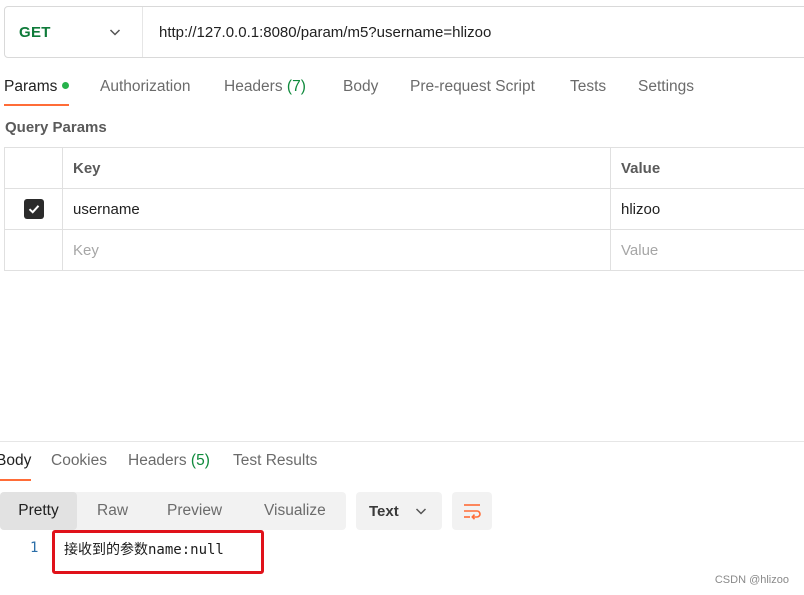  Describe the element at coordinates (751, 580) in the screenshot. I see `watermark: CSDN @hlizoo` at that location.